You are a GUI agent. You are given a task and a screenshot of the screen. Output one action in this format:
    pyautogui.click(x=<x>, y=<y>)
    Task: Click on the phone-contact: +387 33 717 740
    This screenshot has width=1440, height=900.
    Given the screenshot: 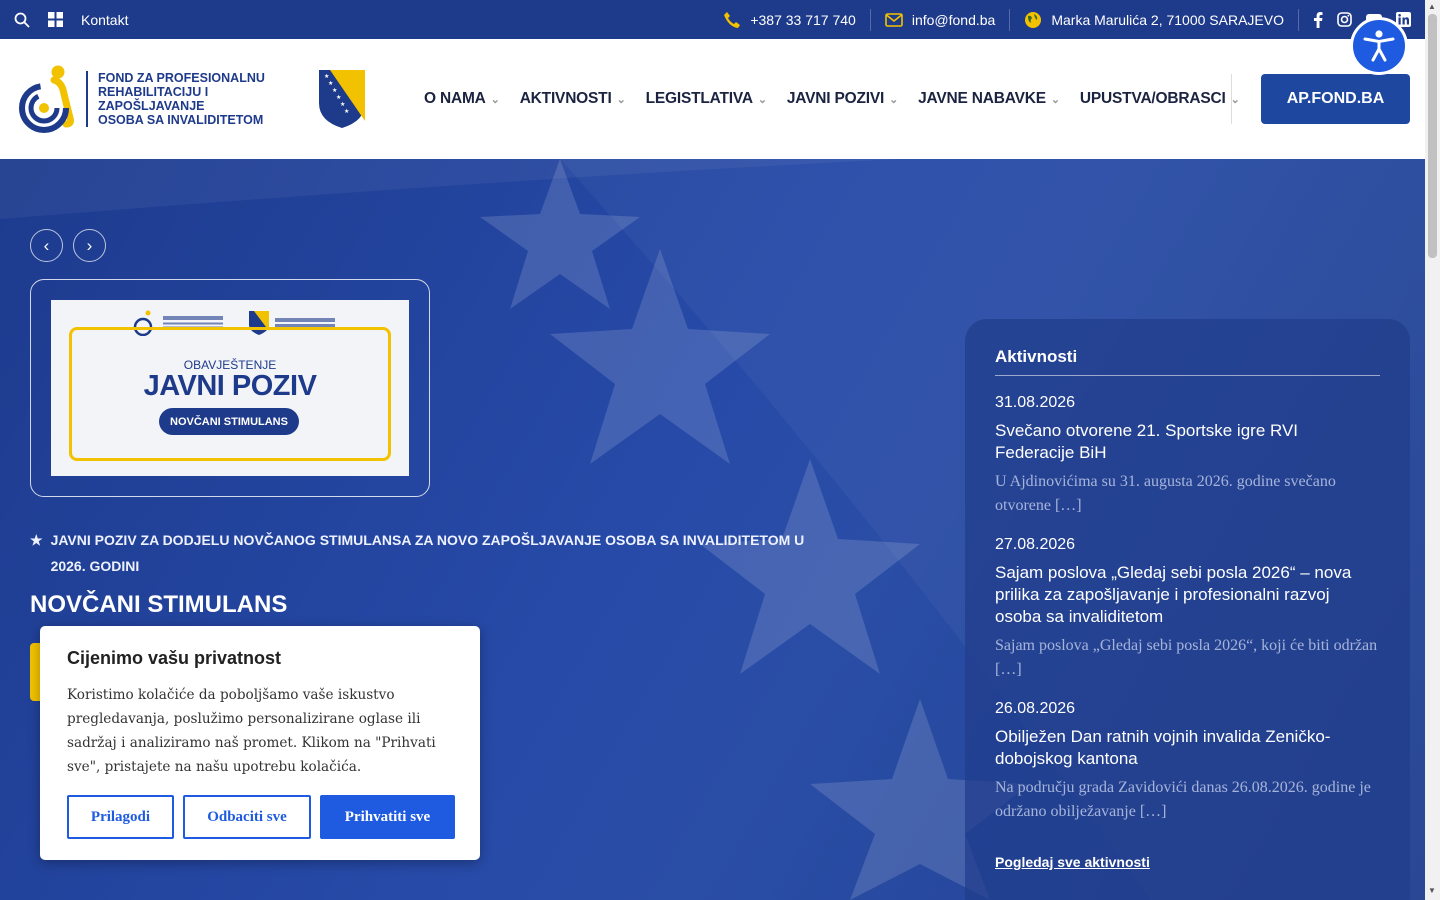 What is the action you would take?
    pyautogui.click(x=790, y=19)
    